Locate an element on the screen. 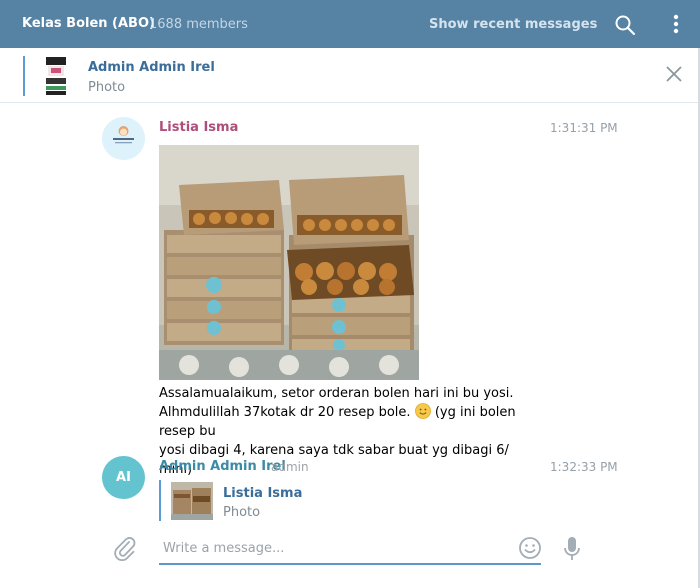 This screenshot has height=588, width=700. avatar-logo-icon is located at coordinates (123, 138).